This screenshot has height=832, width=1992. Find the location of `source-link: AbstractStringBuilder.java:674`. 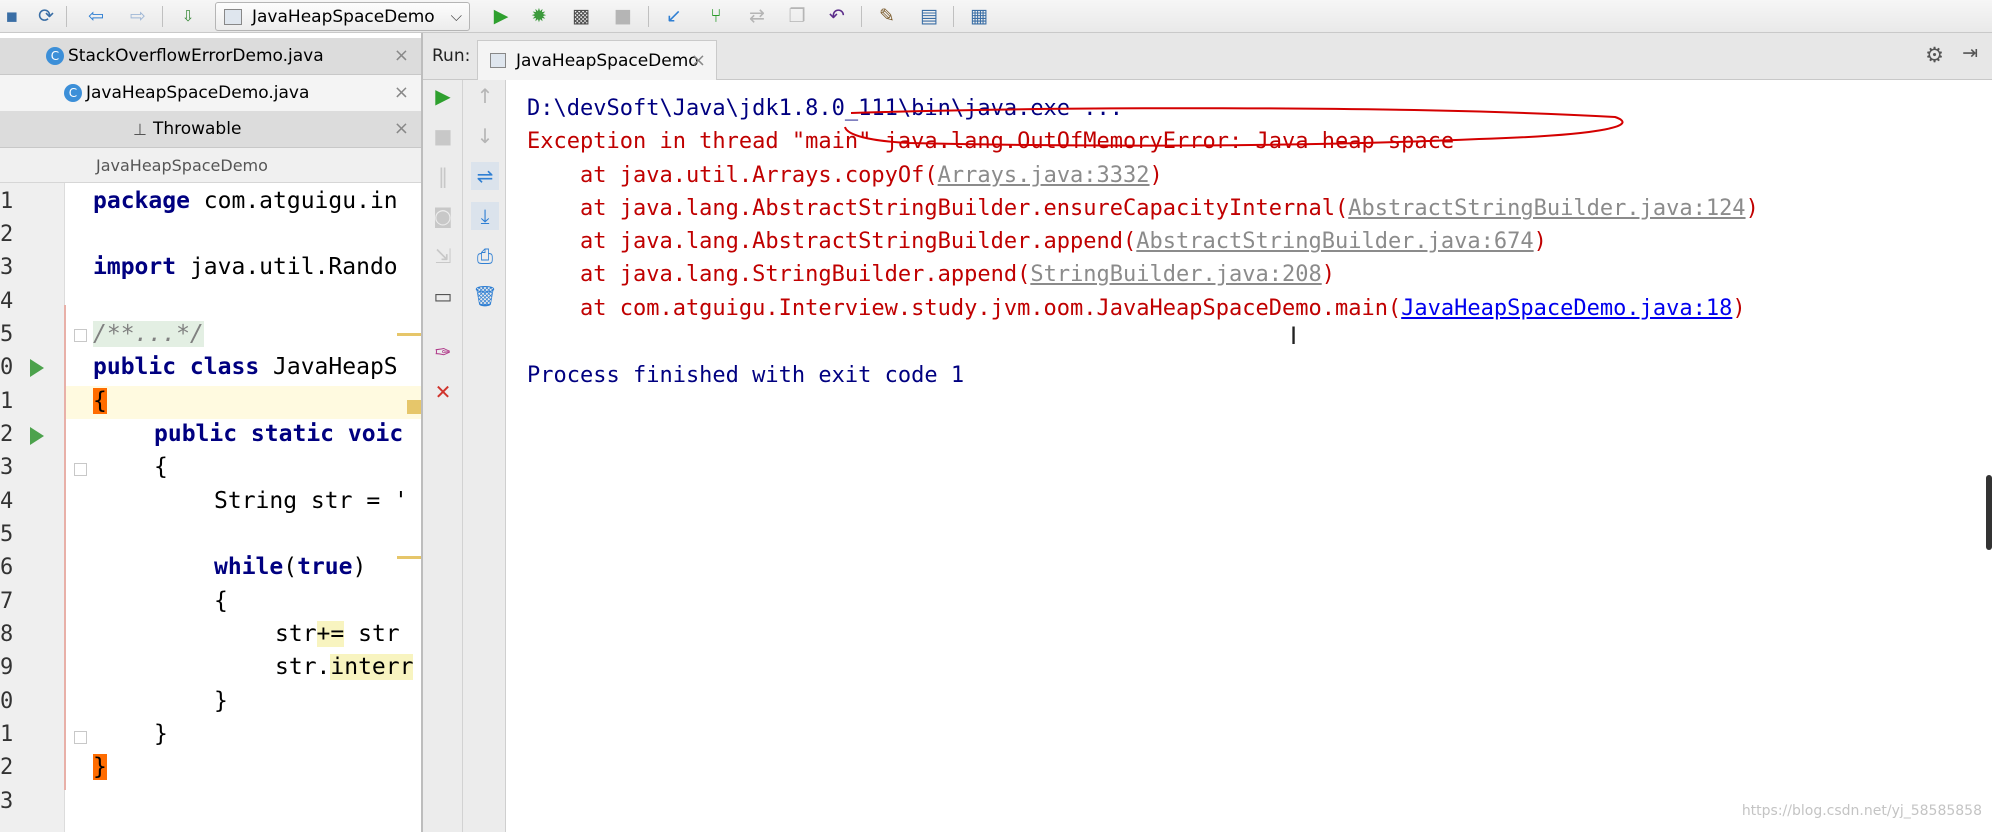

source-link: AbstractStringBuilder.java:674 is located at coordinates (1334, 241).